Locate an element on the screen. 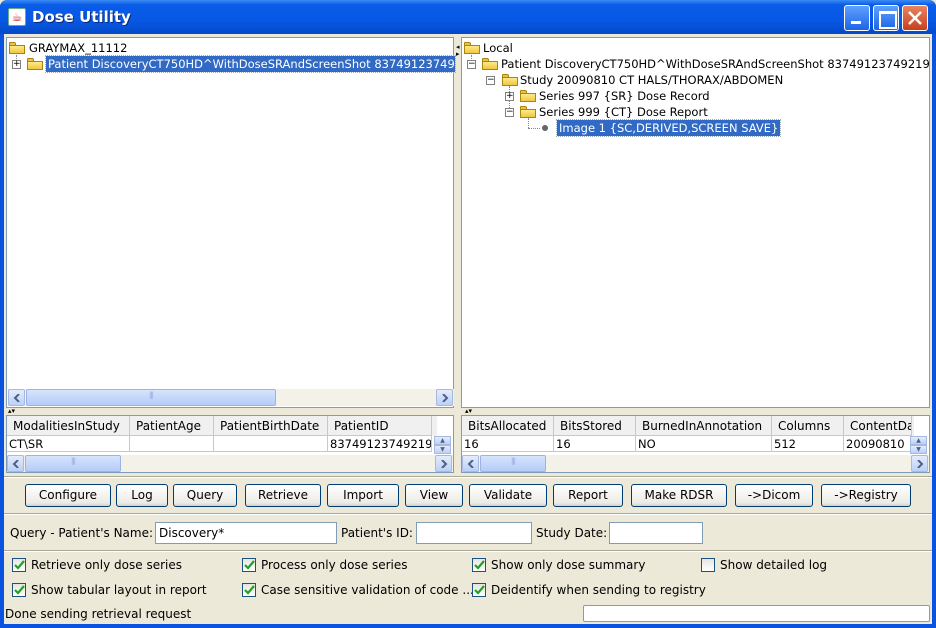 Image resolution: width=936 pixels, height=628 pixels. status-text: Done sending retrieval request is located at coordinates (98, 614).